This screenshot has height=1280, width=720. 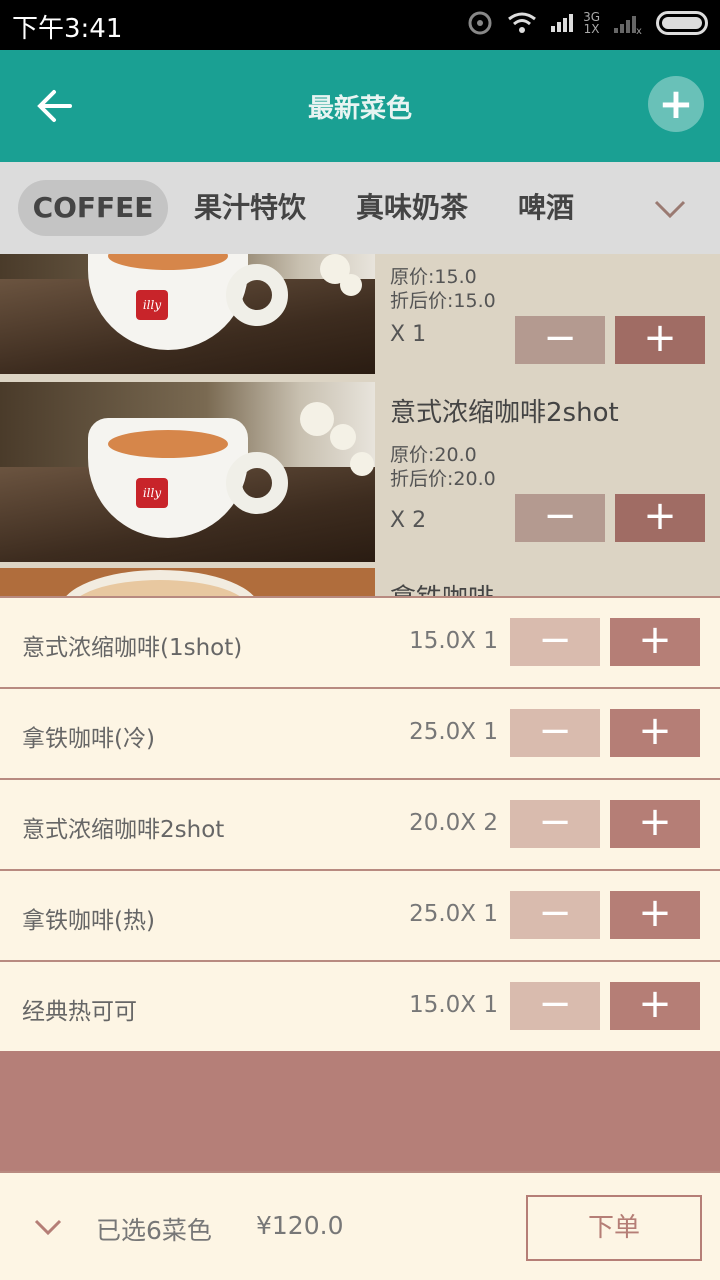 What do you see at coordinates (443, 479) in the screenshot?
I see `discount-price: 折后价:20.0` at bounding box center [443, 479].